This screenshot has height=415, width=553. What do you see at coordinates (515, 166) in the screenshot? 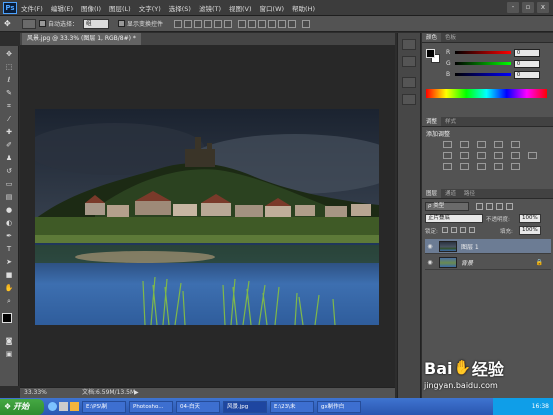
I see `selective-color-icon` at bounding box center [515, 166].